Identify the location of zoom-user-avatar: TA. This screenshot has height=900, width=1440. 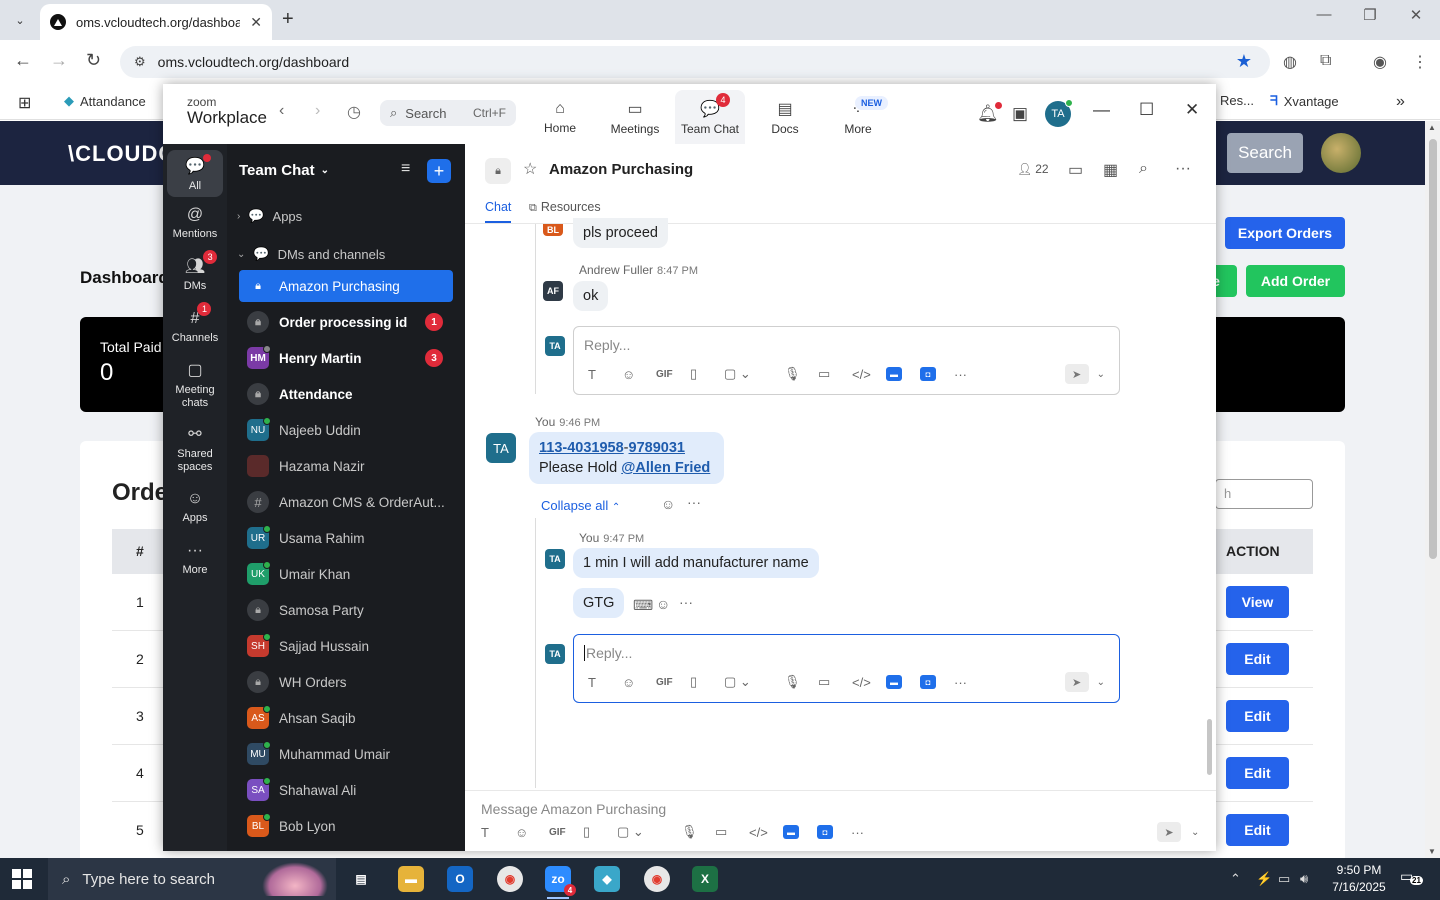
(1059, 113).